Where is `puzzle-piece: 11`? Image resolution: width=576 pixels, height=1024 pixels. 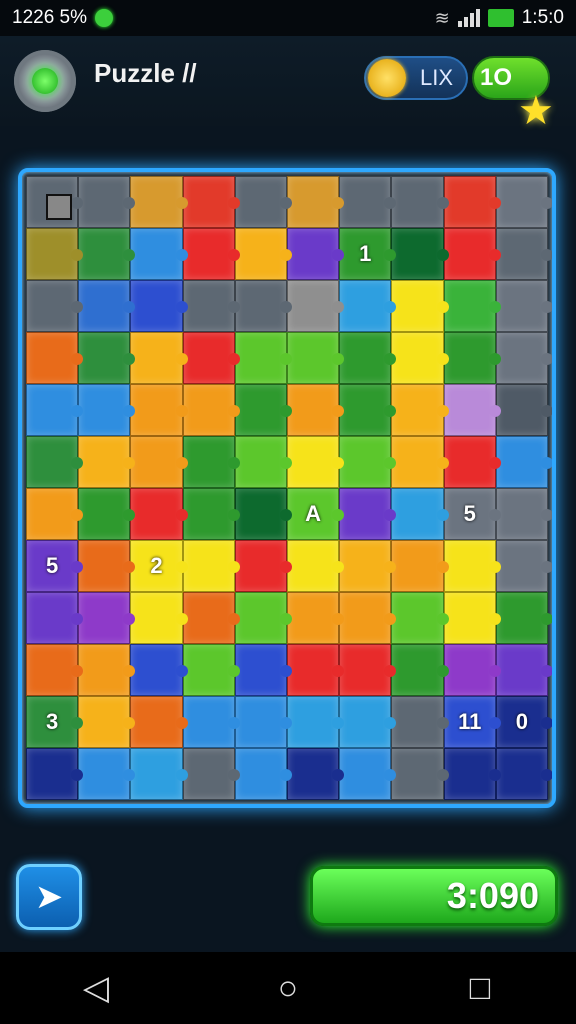 puzzle-piece: 11 is located at coordinates (472, 722).